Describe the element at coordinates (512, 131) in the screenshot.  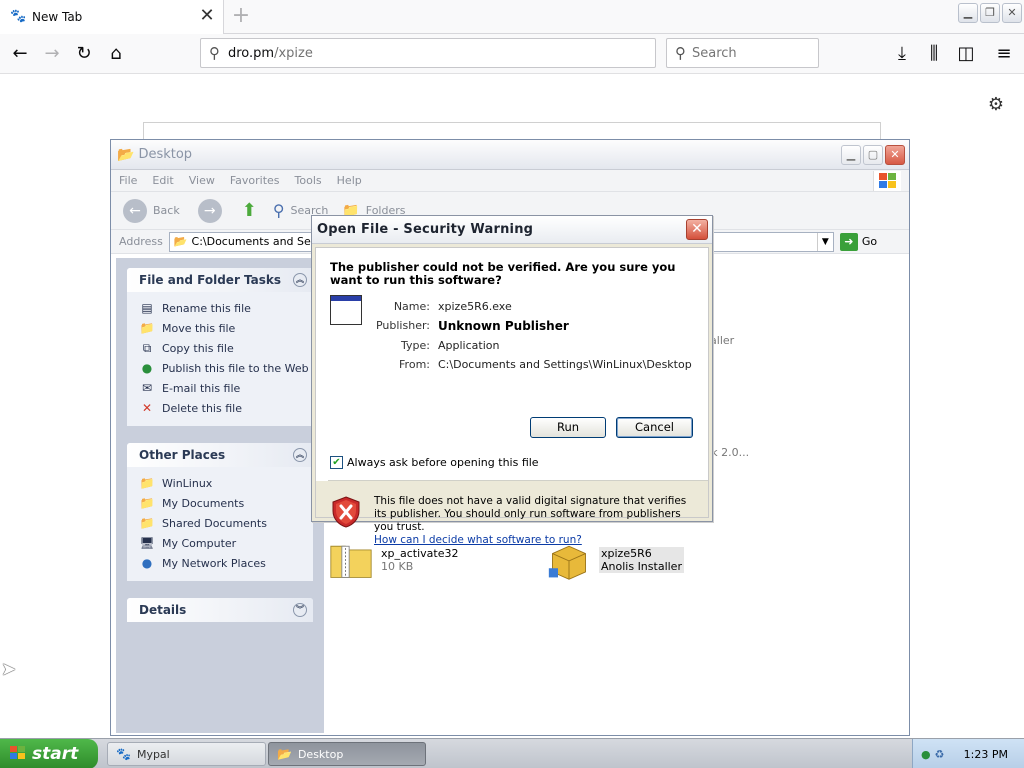
I see `background-page-box` at that location.